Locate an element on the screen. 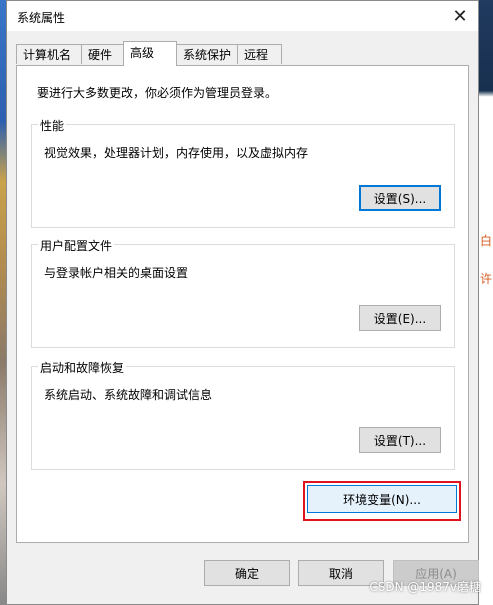 This screenshot has width=493, height=605. watermark: CSDN @1987v磨糖 is located at coordinates (425, 587).